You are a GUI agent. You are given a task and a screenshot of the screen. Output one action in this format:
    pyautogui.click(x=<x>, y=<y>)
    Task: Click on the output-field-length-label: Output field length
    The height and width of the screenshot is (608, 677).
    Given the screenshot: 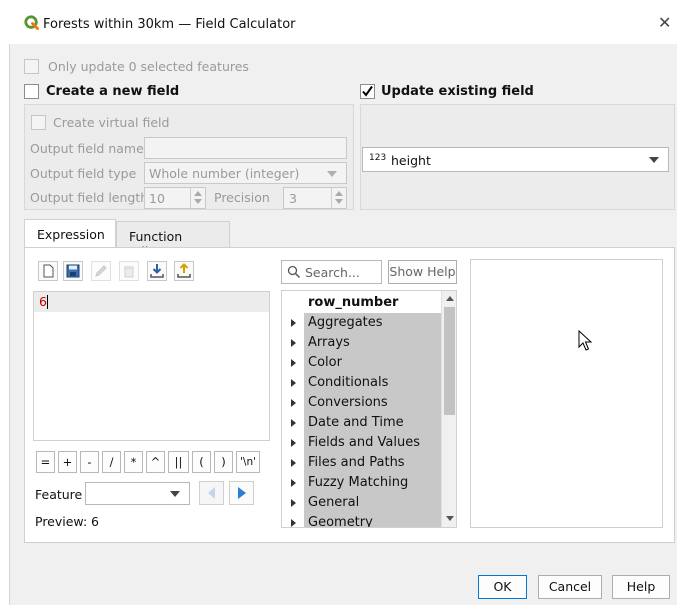 What is the action you would take?
    pyautogui.click(x=89, y=197)
    